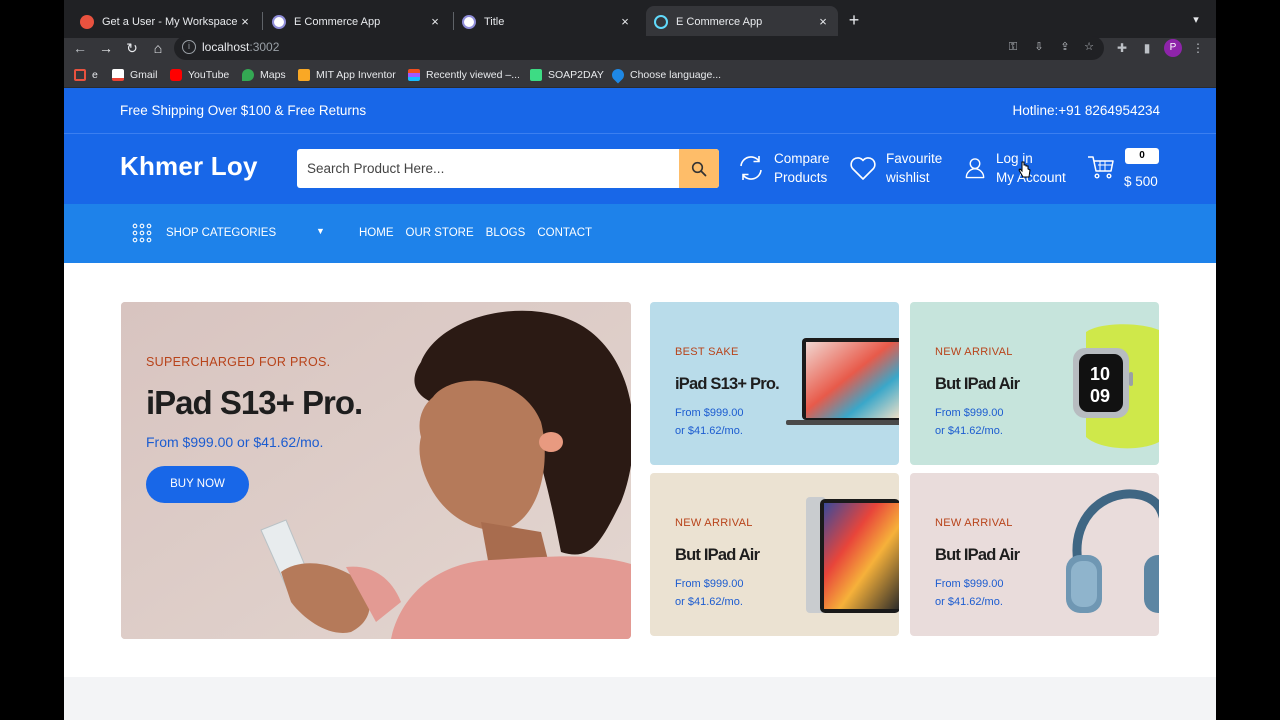 This screenshot has width=1280, height=720. What do you see at coordinates (264, 47) in the screenshot?
I see `url-port: :3002` at bounding box center [264, 47].